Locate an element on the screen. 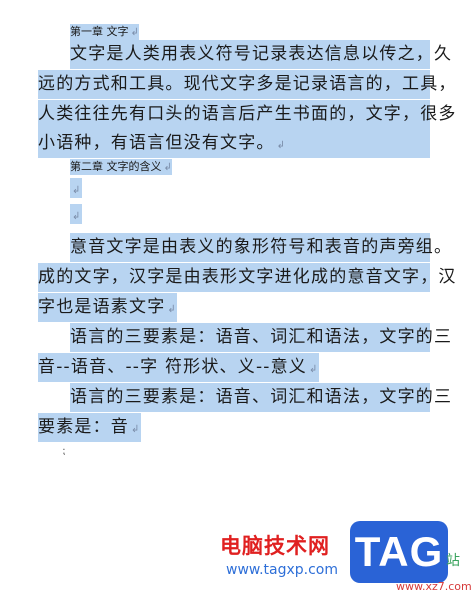 The image size is (474, 599). line-text: 成的文字，汉字是由表形文字进化成的意音文字，汉 is located at coordinates (247, 277).